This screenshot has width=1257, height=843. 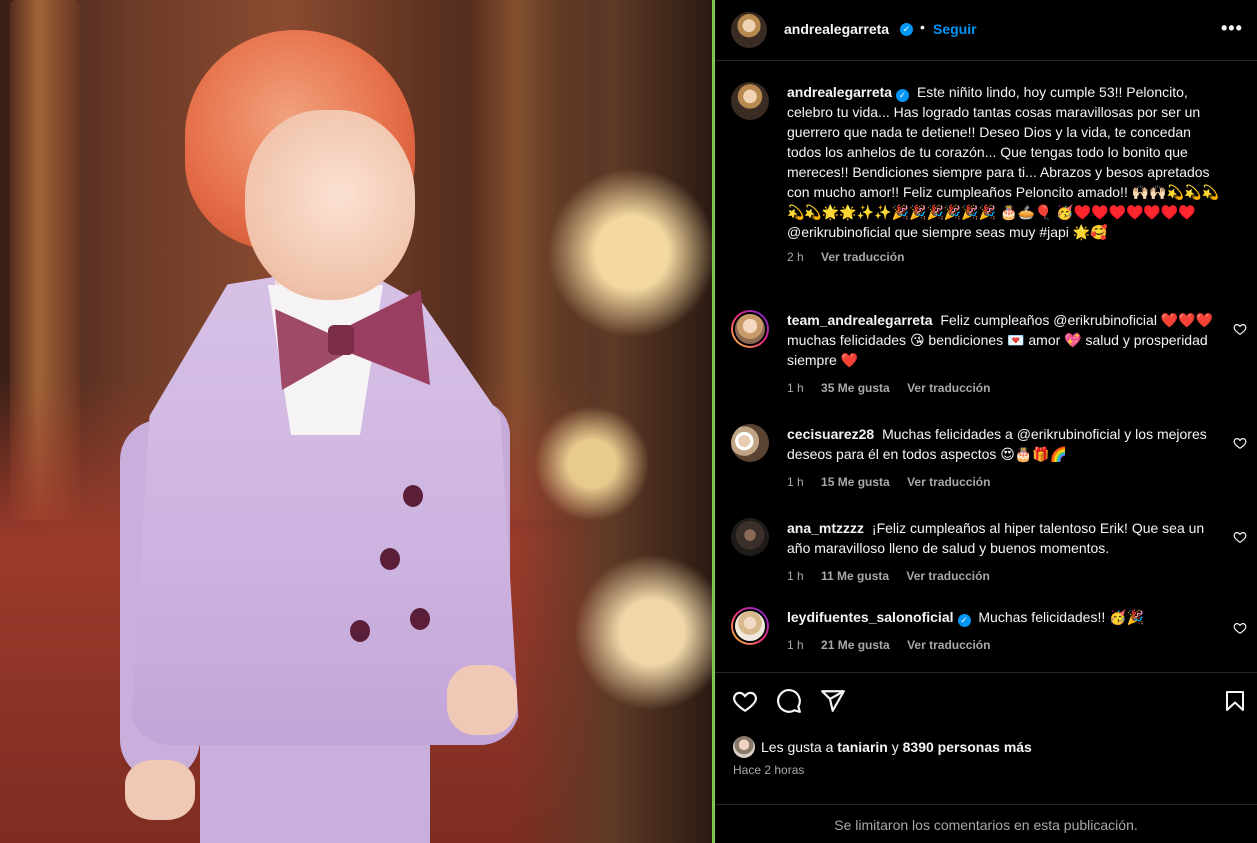 What do you see at coordinates (1232, 28) in the screenshot?
I see `more-options-icon: •••` at bounding box center [1232, 28].